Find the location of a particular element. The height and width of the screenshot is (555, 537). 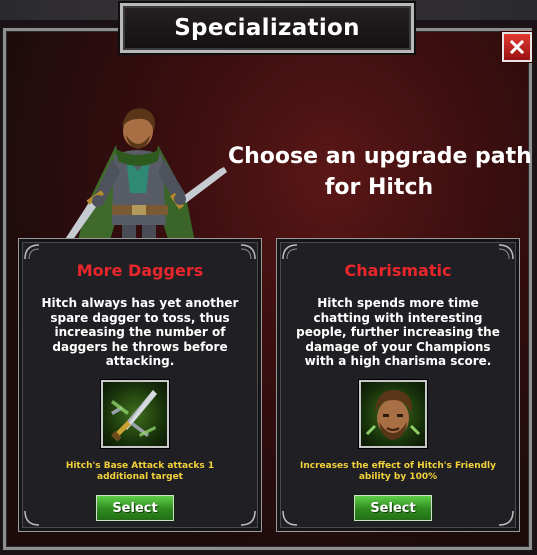

close-button is located at coordinates (517, 47).